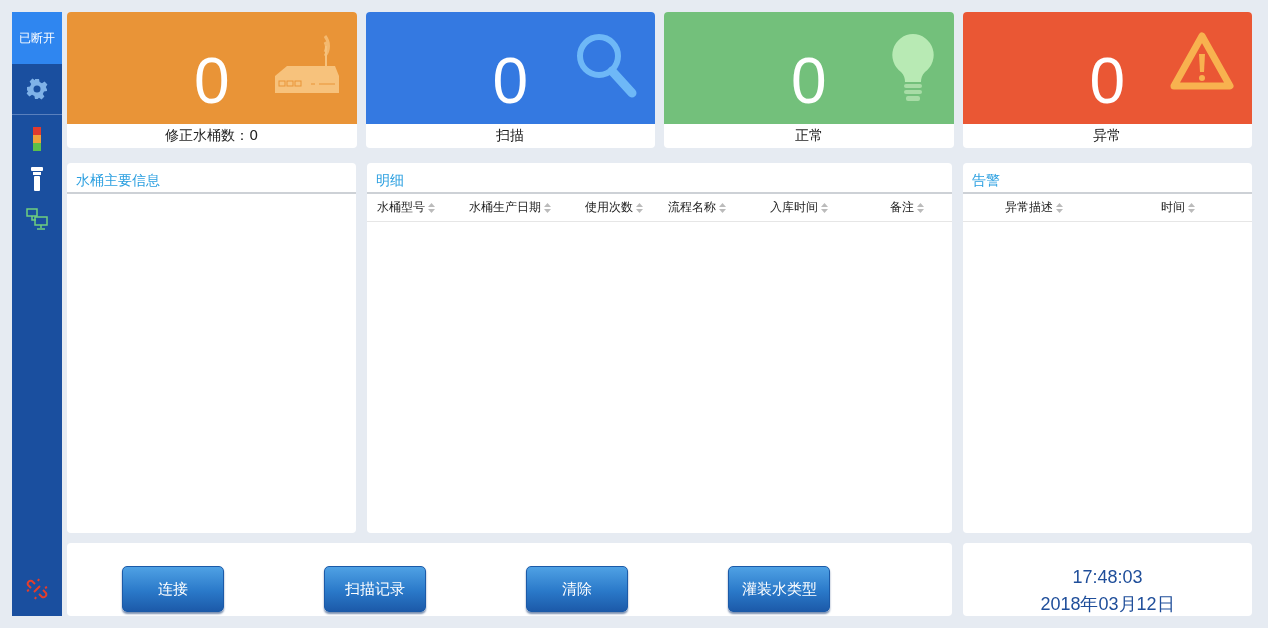  I want to click on column-header: 备注, so click(907, 207).